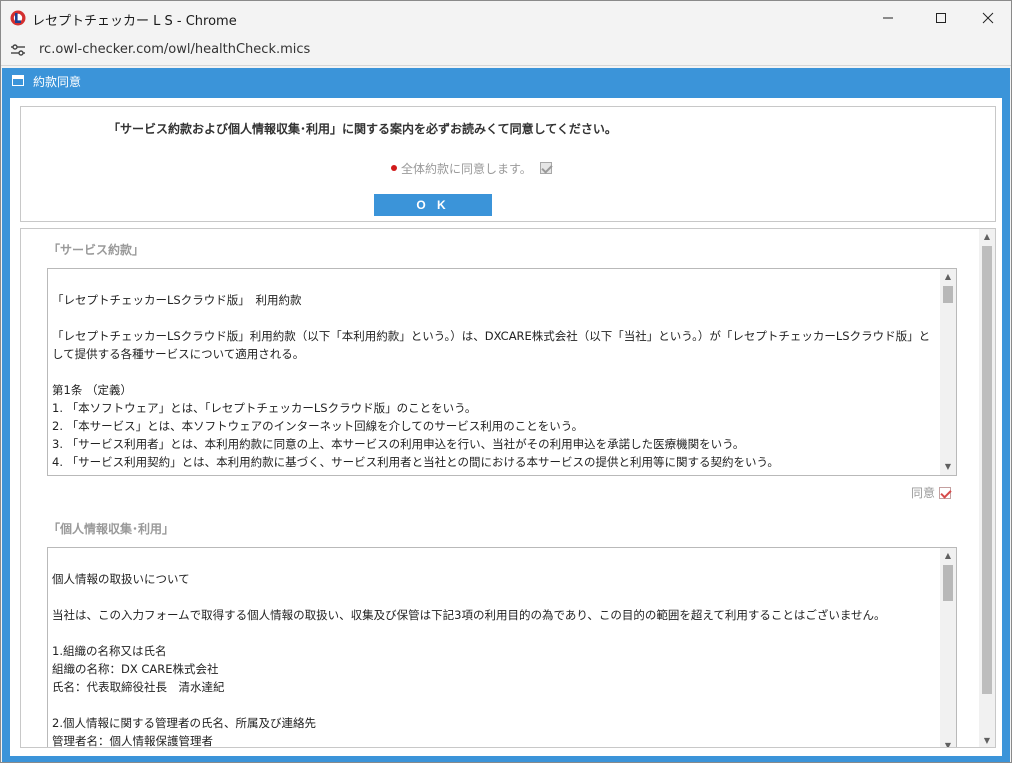  What do you see at coordinates (135, 669) in the screenshot?
I see `text-line: 組織の名称：DX CARE株式会社` at bounding box center [135, 669].